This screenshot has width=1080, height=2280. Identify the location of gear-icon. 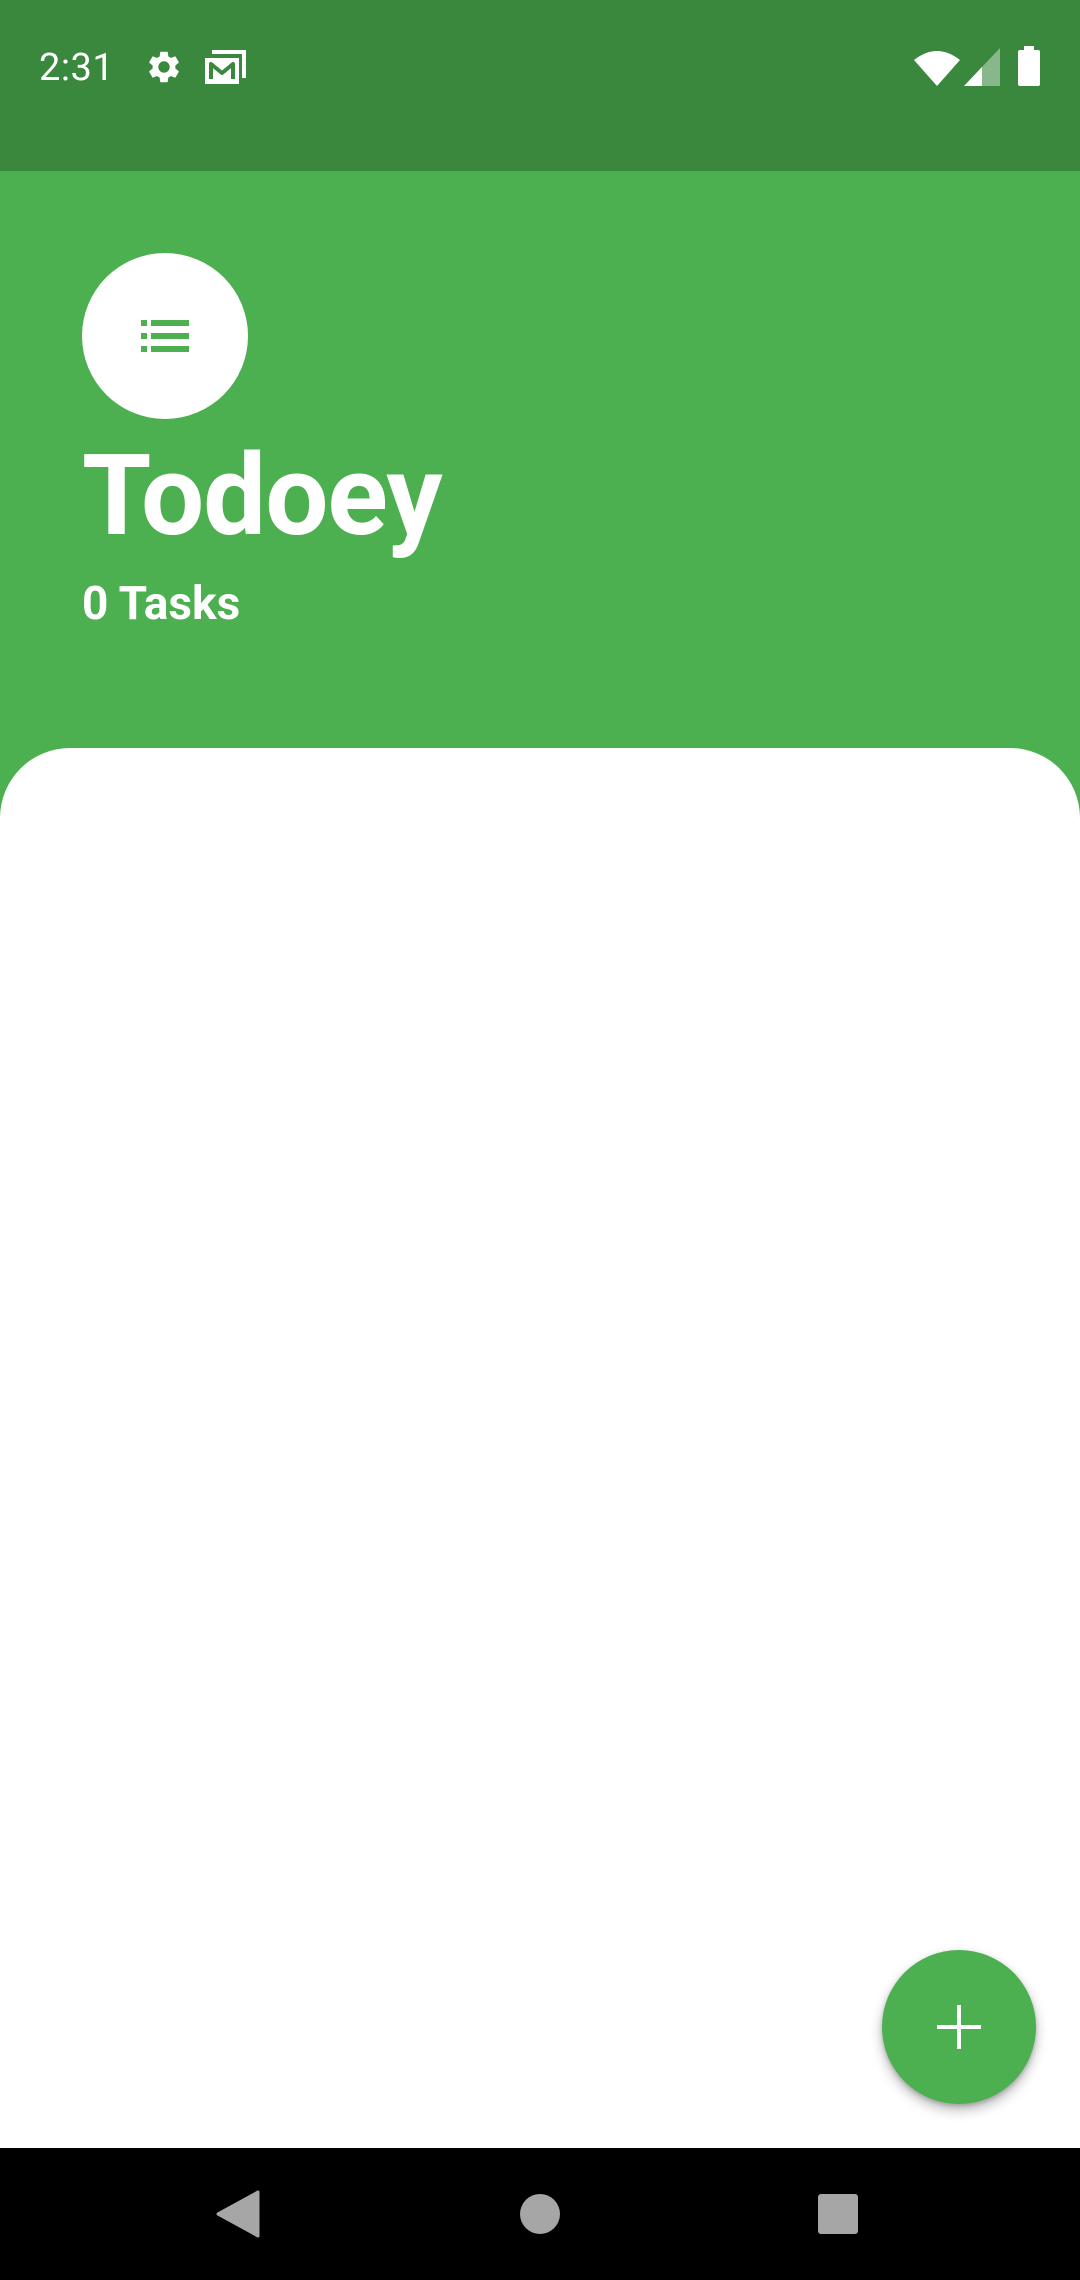
(164, 69).